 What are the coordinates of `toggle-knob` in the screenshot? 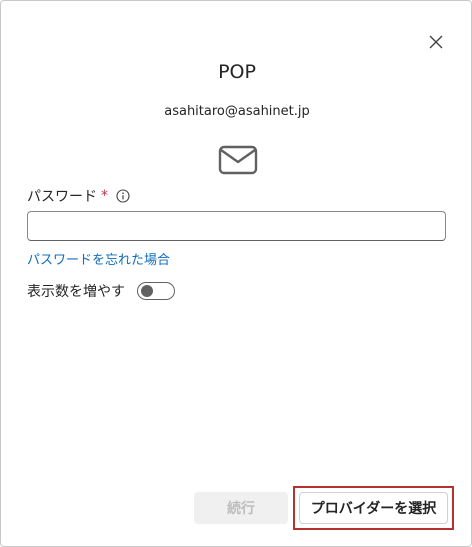 It's located at (147, 291).